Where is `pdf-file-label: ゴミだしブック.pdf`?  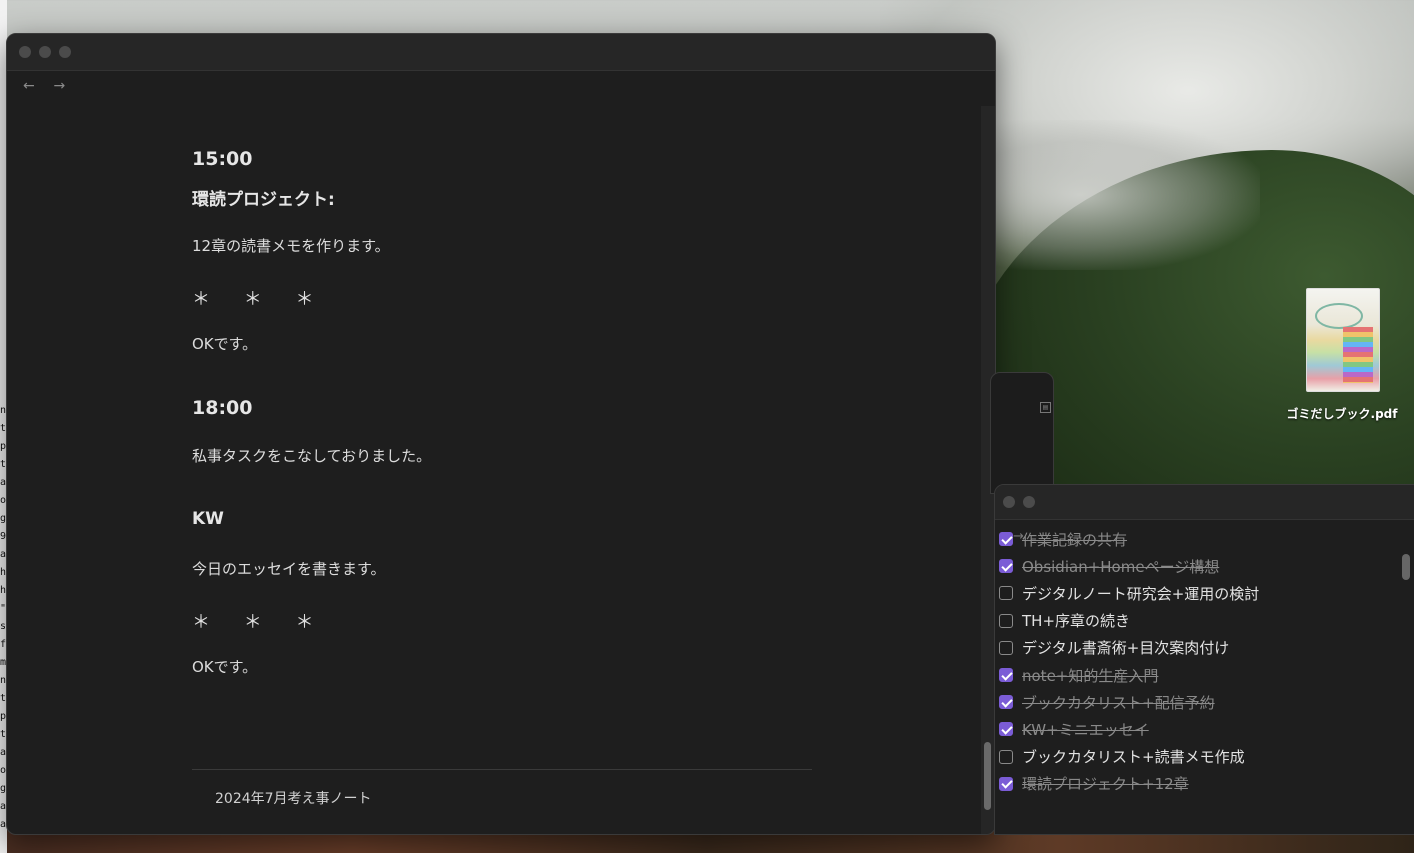 pdf-file-label: ゴミだしブック.pdf is located at coordinates (1342, 413).